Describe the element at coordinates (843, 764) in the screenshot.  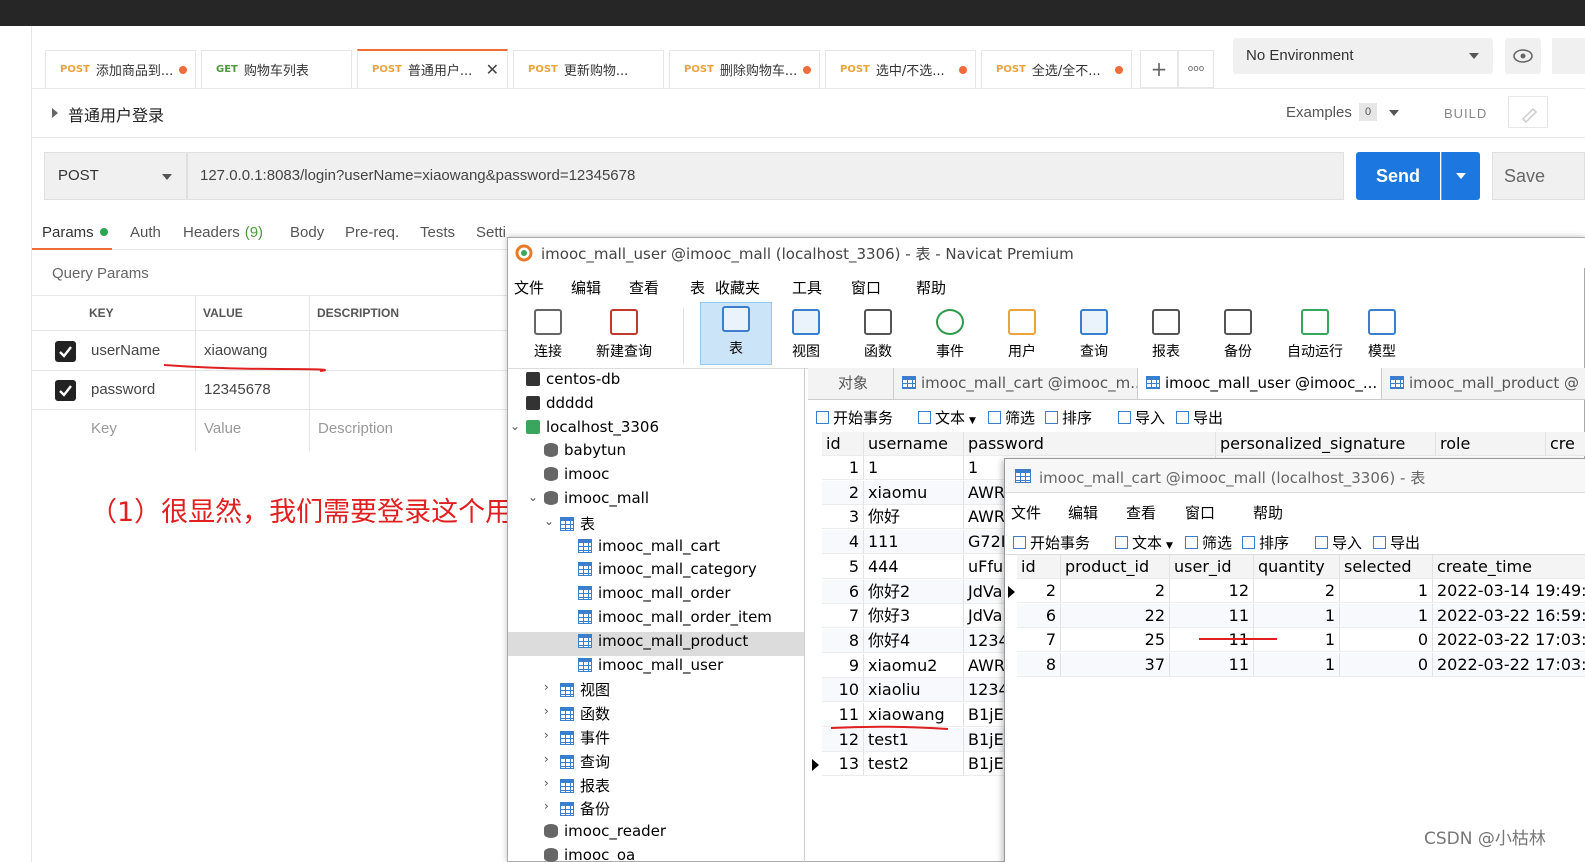
I see `grid-cell: 13` at that location.